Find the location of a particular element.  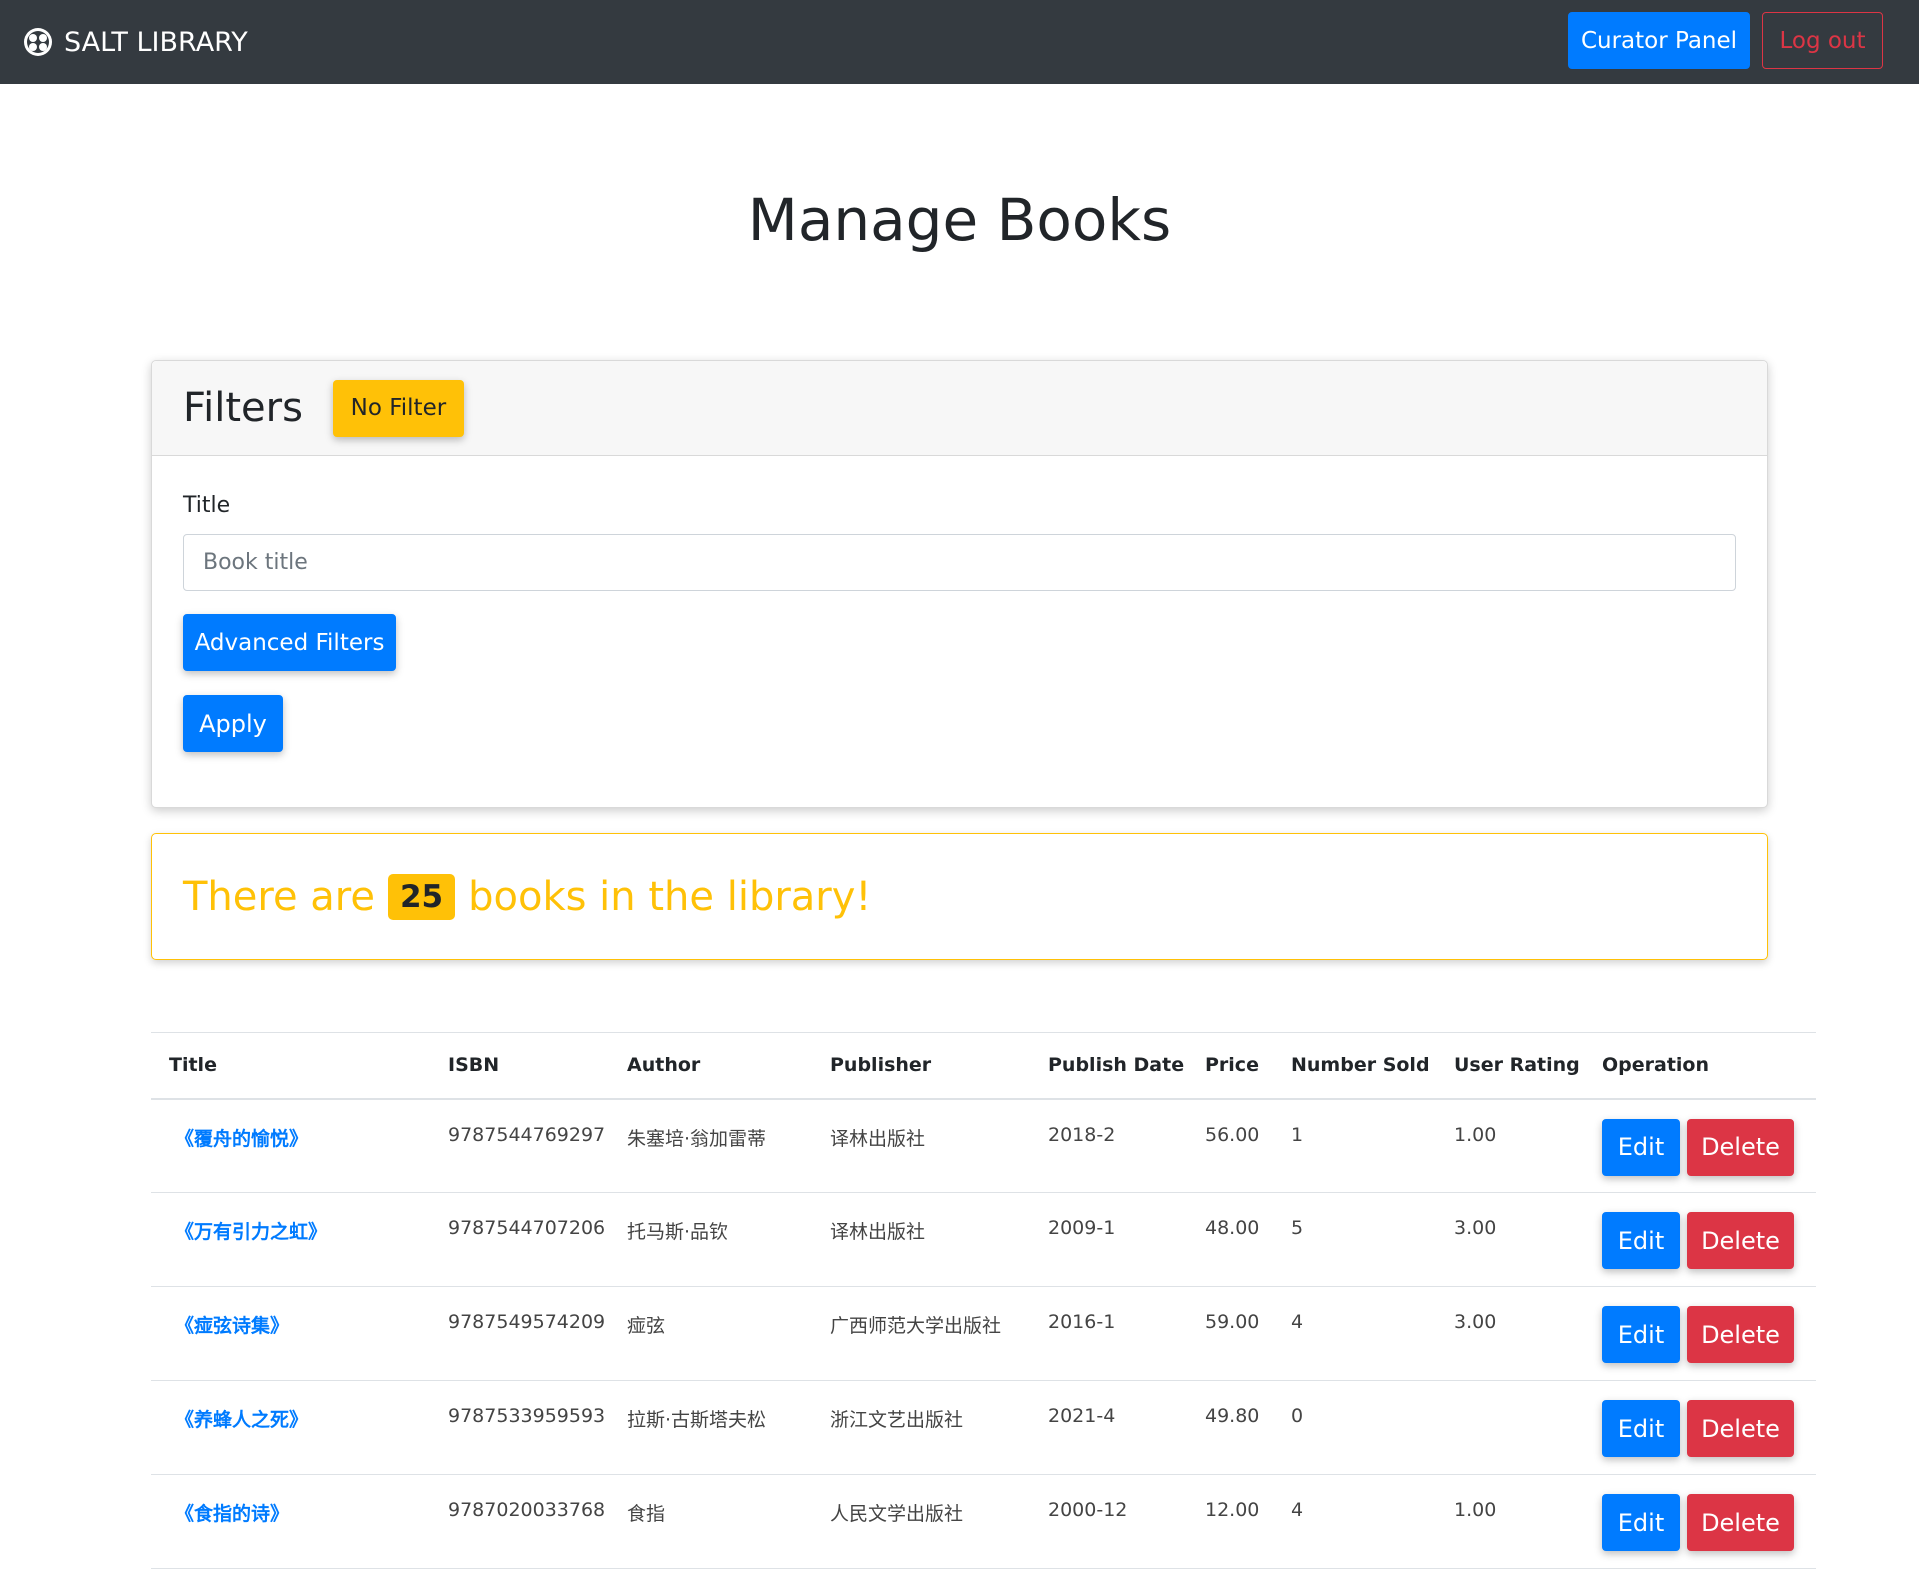

price-cell: 48.00 is located at coordinates (1230, 1239).